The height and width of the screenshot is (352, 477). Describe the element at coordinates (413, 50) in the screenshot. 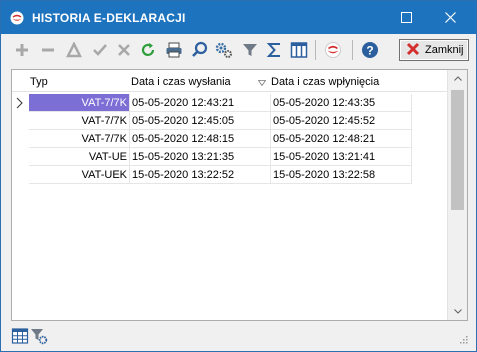

I see `close-x-icon` at that location.